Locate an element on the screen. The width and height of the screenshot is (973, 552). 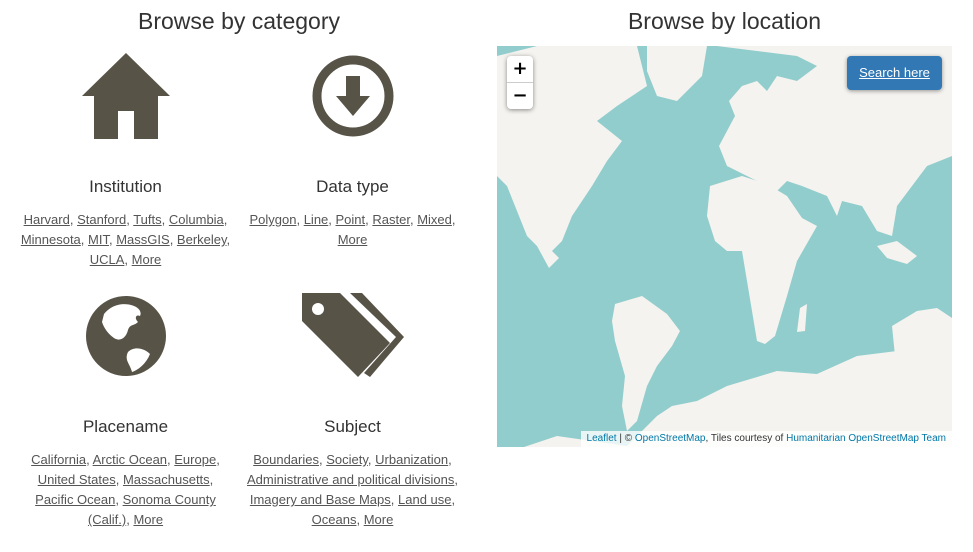
category-link: Tufts is located at coordinates (147, 219).